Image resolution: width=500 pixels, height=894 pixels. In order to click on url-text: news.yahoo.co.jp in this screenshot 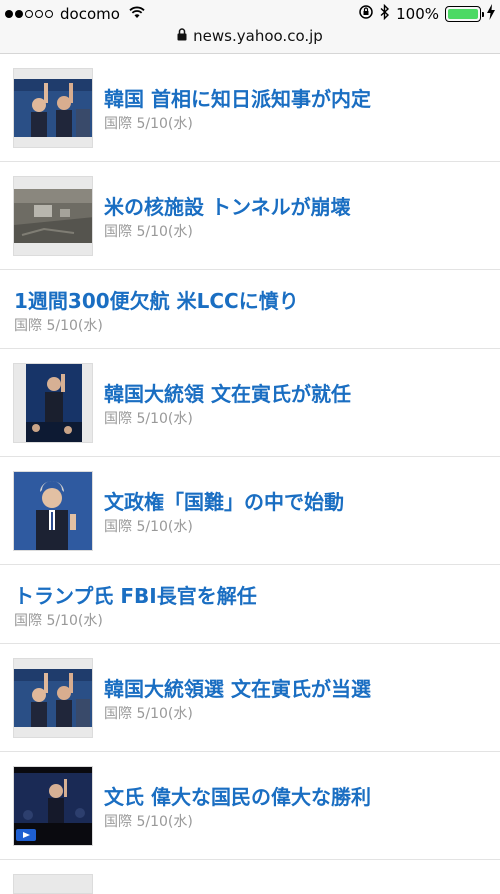, I will do `click(258, 36)`.